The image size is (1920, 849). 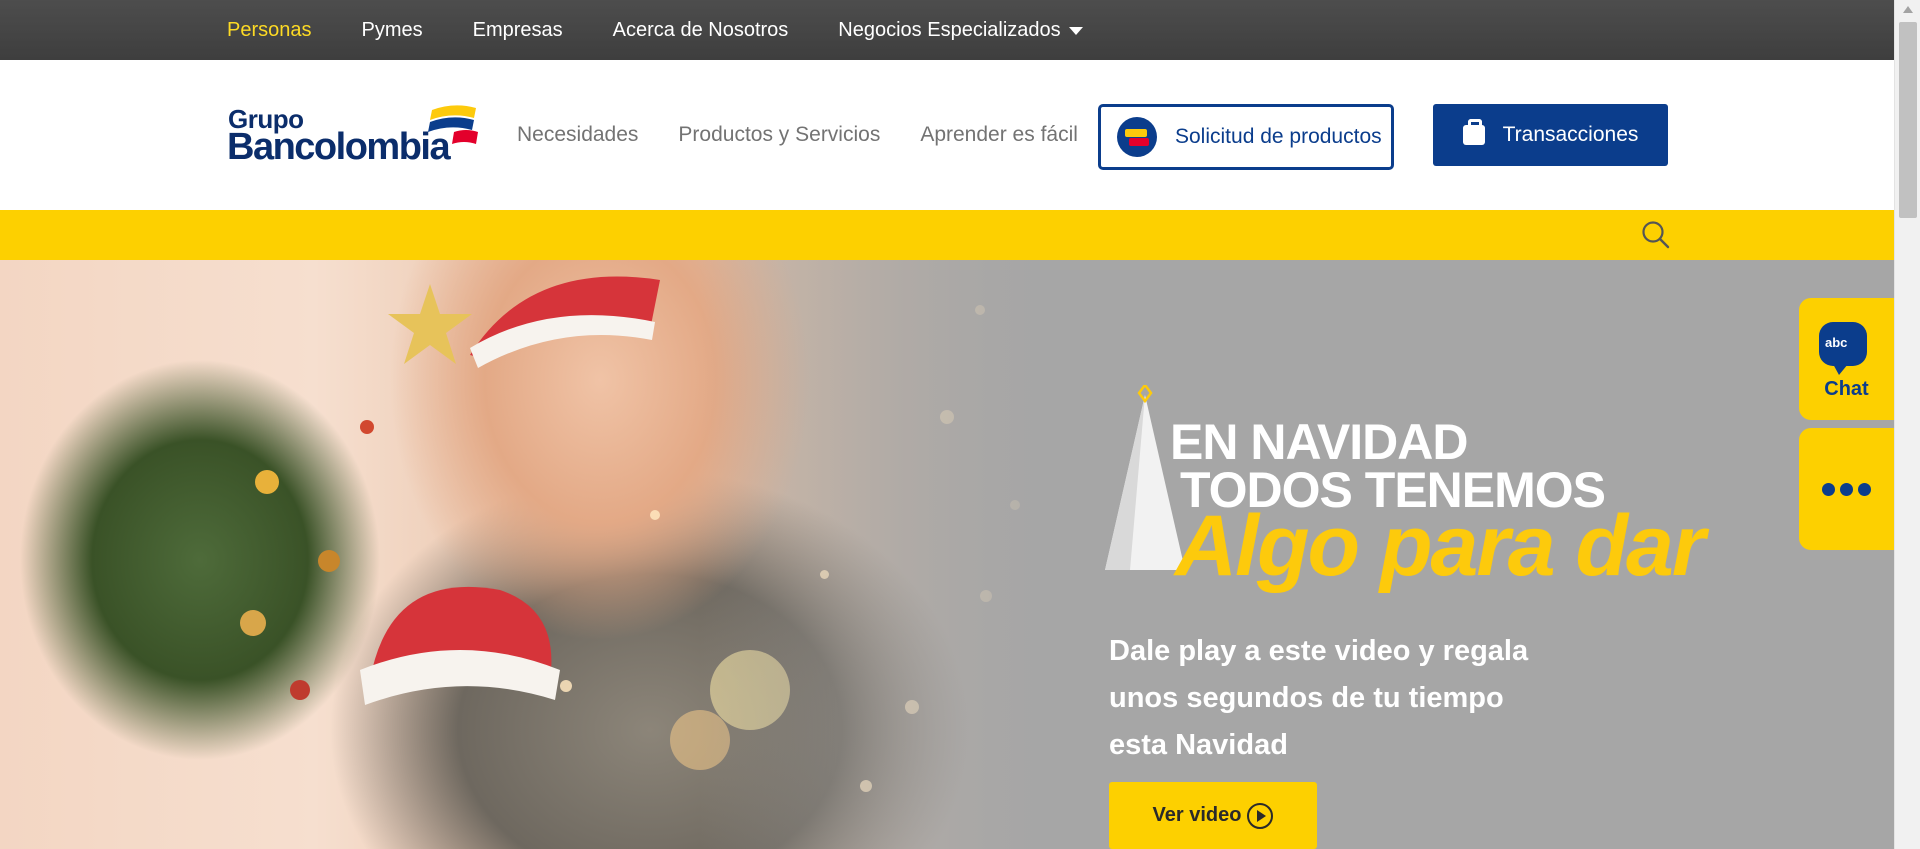 I want to click on headline-line-3: Algo para dar, so click(x=1440, y=546).